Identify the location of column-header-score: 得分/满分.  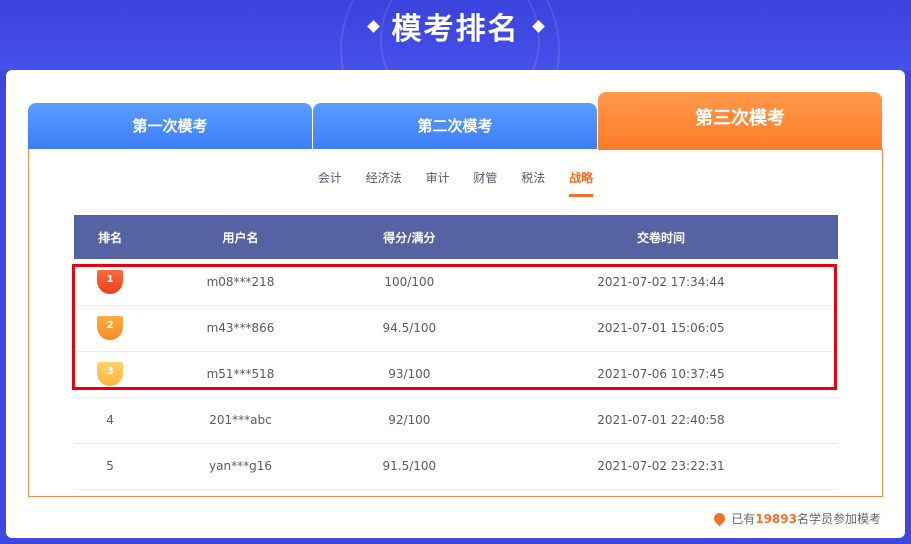
(409, 237).